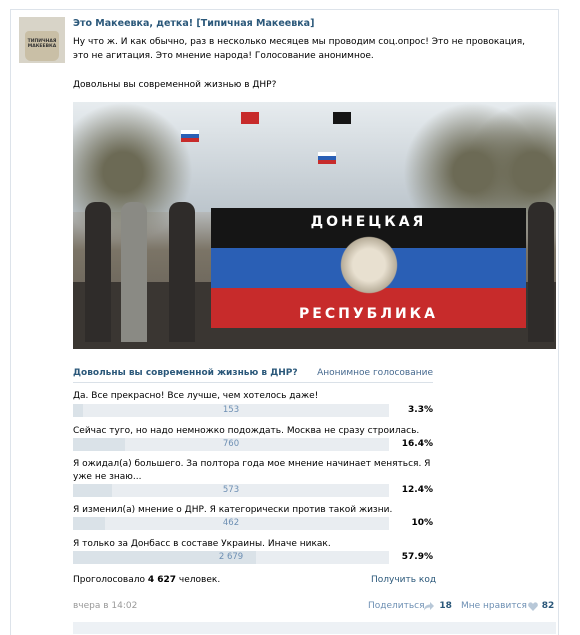  Describe the element at coordinates (420, 410) in the screenshot. I see `poll-option-percent: 3.3%` at that location.